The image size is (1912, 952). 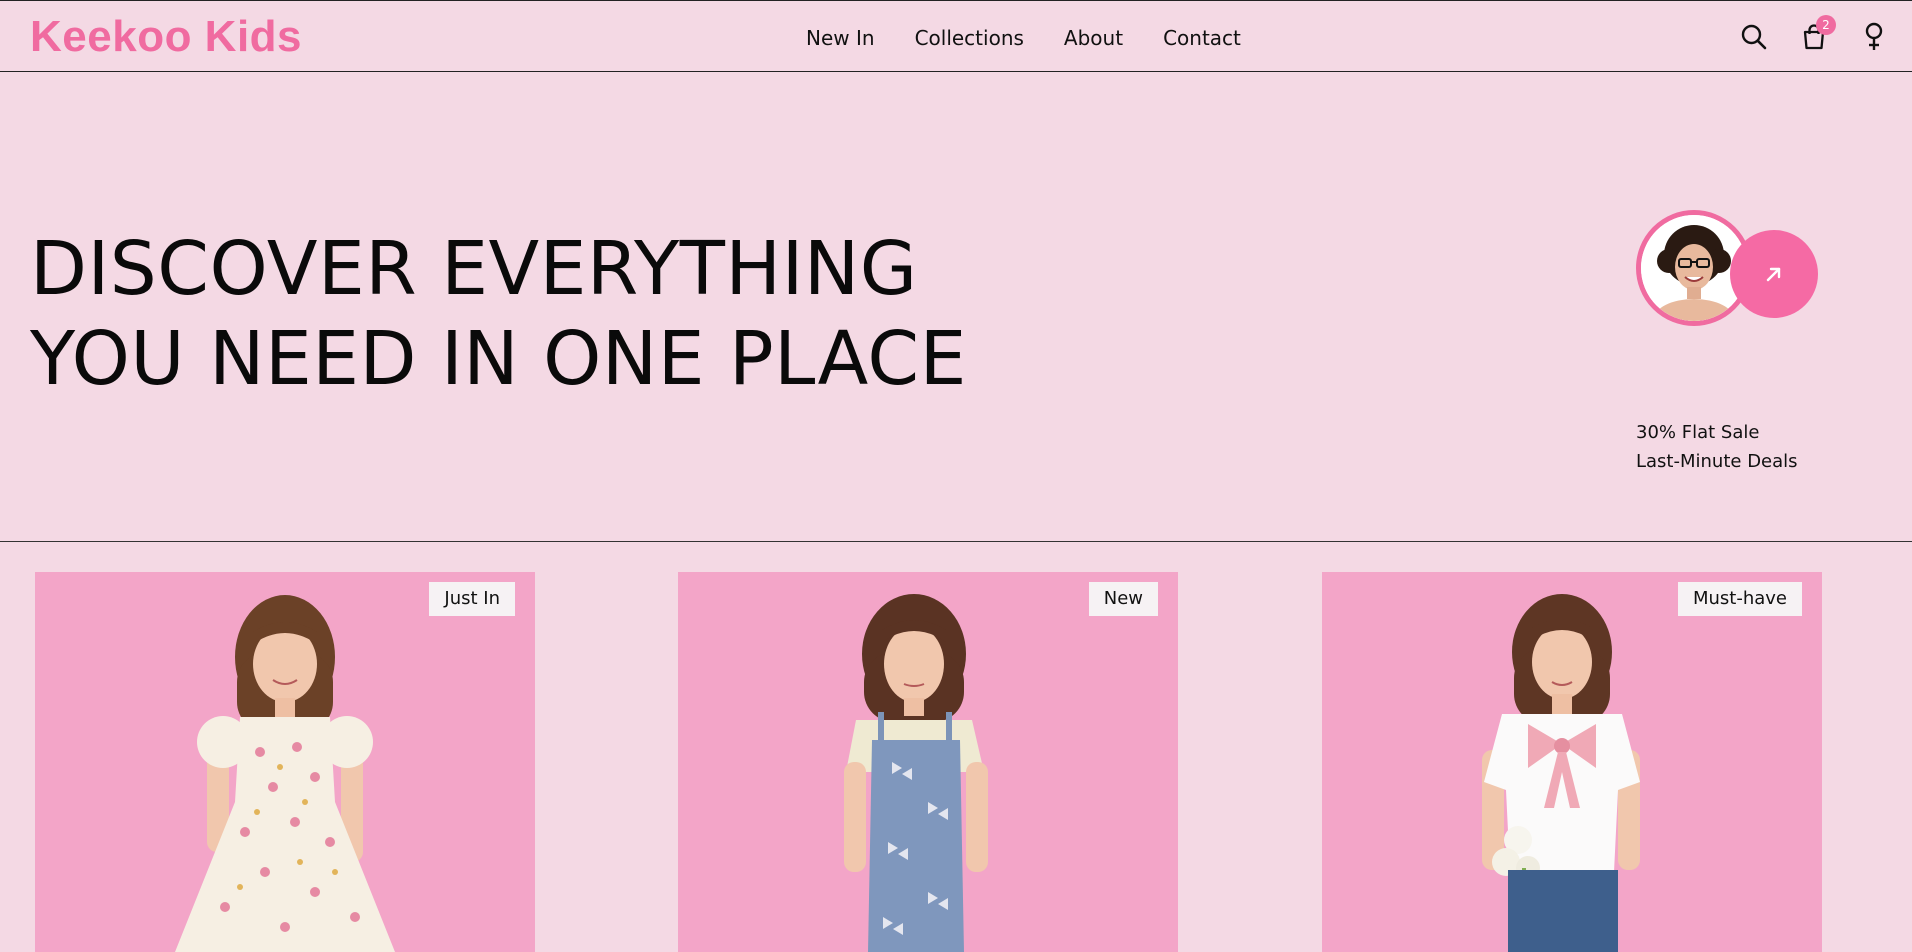 I want to click on cart-count-badge: 2, so click(x=1826, y=25).